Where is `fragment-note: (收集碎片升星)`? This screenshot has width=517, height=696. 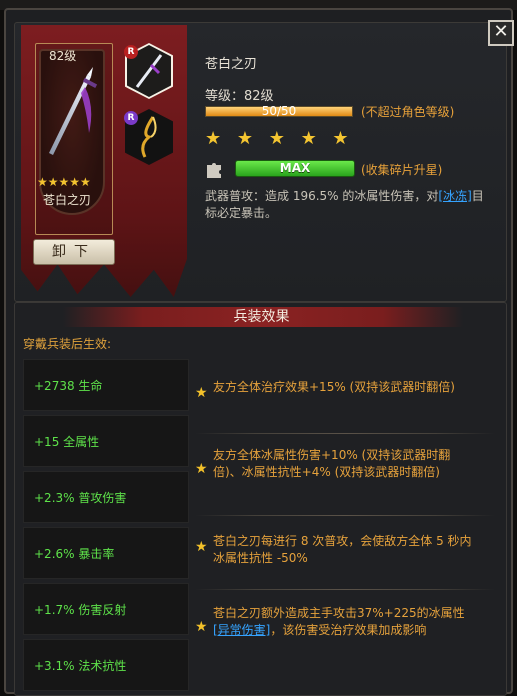
fragment-note: (收集碎片升星) is located at coordinates (402, 170).